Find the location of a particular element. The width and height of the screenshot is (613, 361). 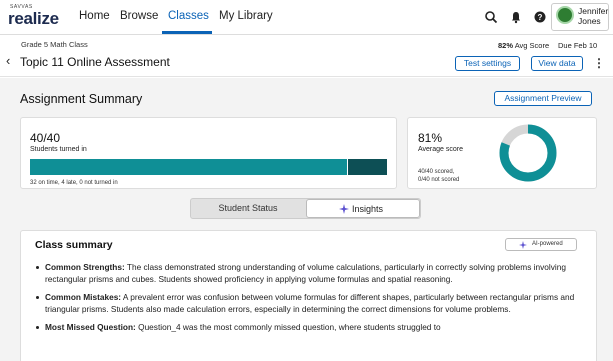

late-segment is located at coordinates (367, 167).